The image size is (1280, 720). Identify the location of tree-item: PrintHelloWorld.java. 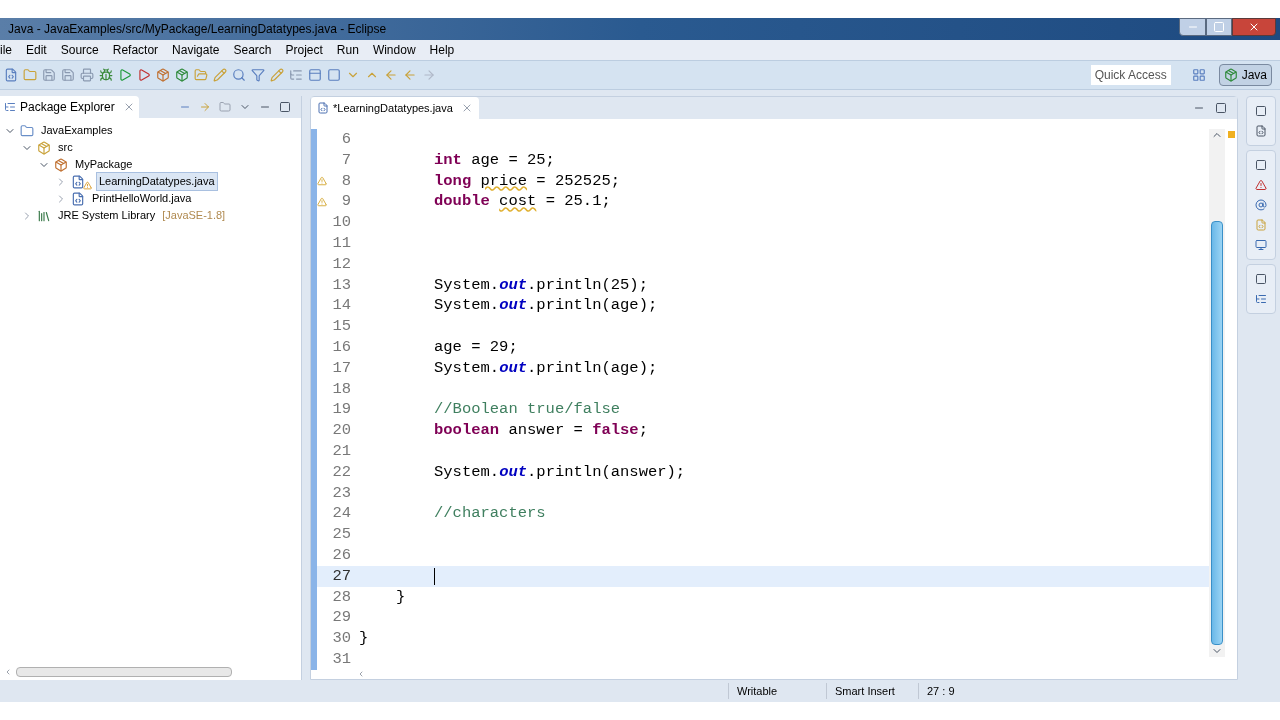
(142, 198).